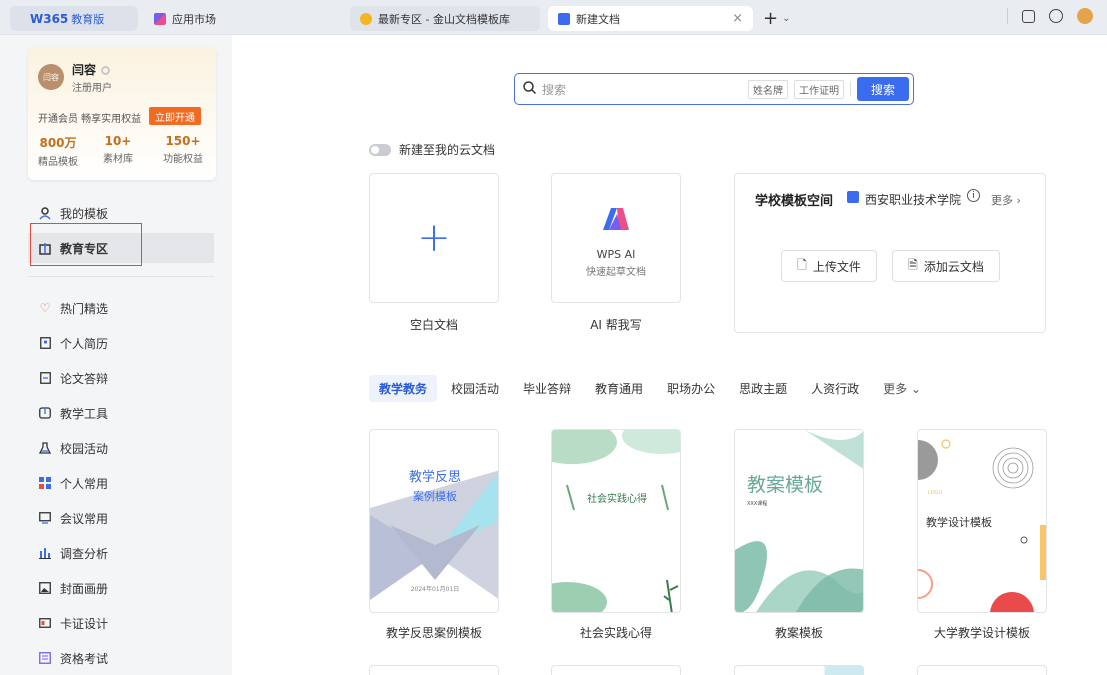 The image size is (1107, 675). What do you see at coordinates (835, 388) in the screenshot?
I see `tab-hr-admin: 人资行政` at bounding box center [835, 388].